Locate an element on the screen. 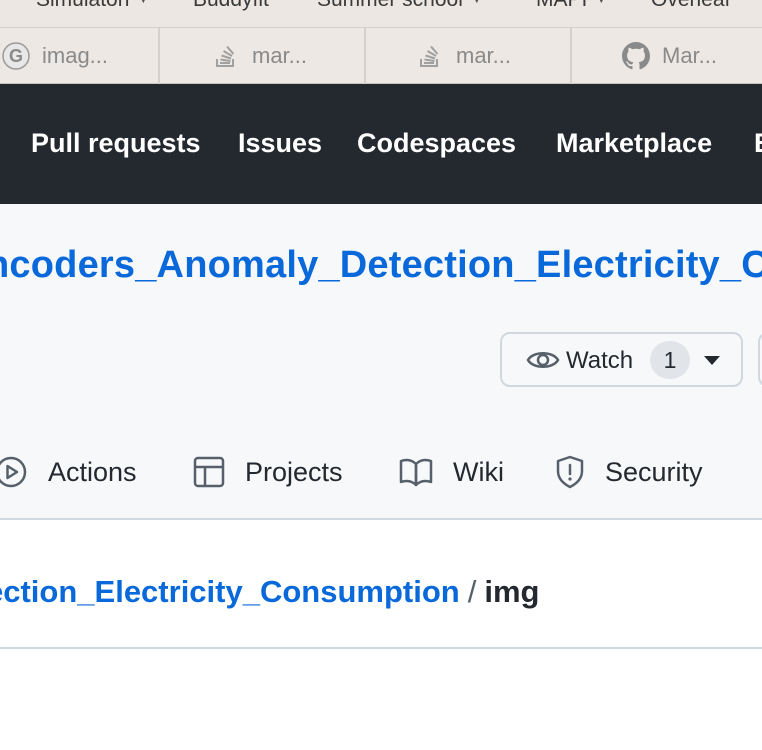  nav-explore: E is located at coordinates (758, 143).